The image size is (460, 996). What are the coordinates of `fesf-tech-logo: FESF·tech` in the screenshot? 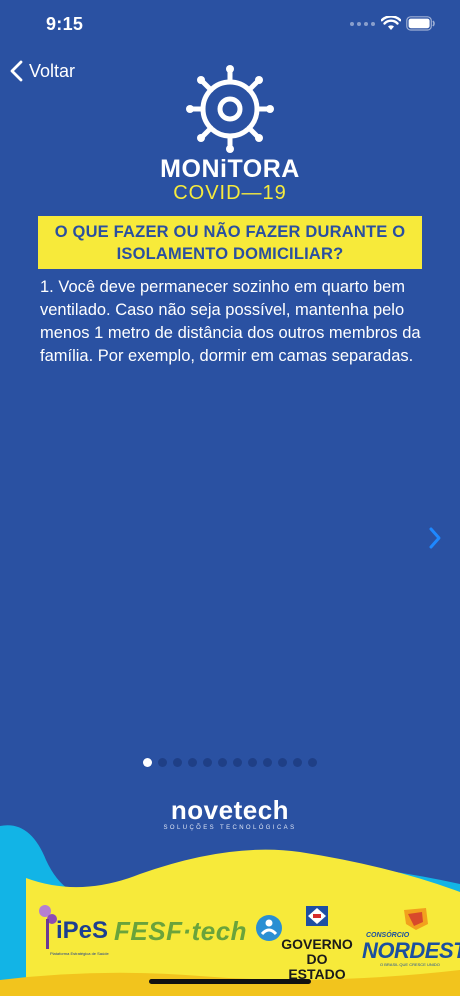 It's located at (198, 930).